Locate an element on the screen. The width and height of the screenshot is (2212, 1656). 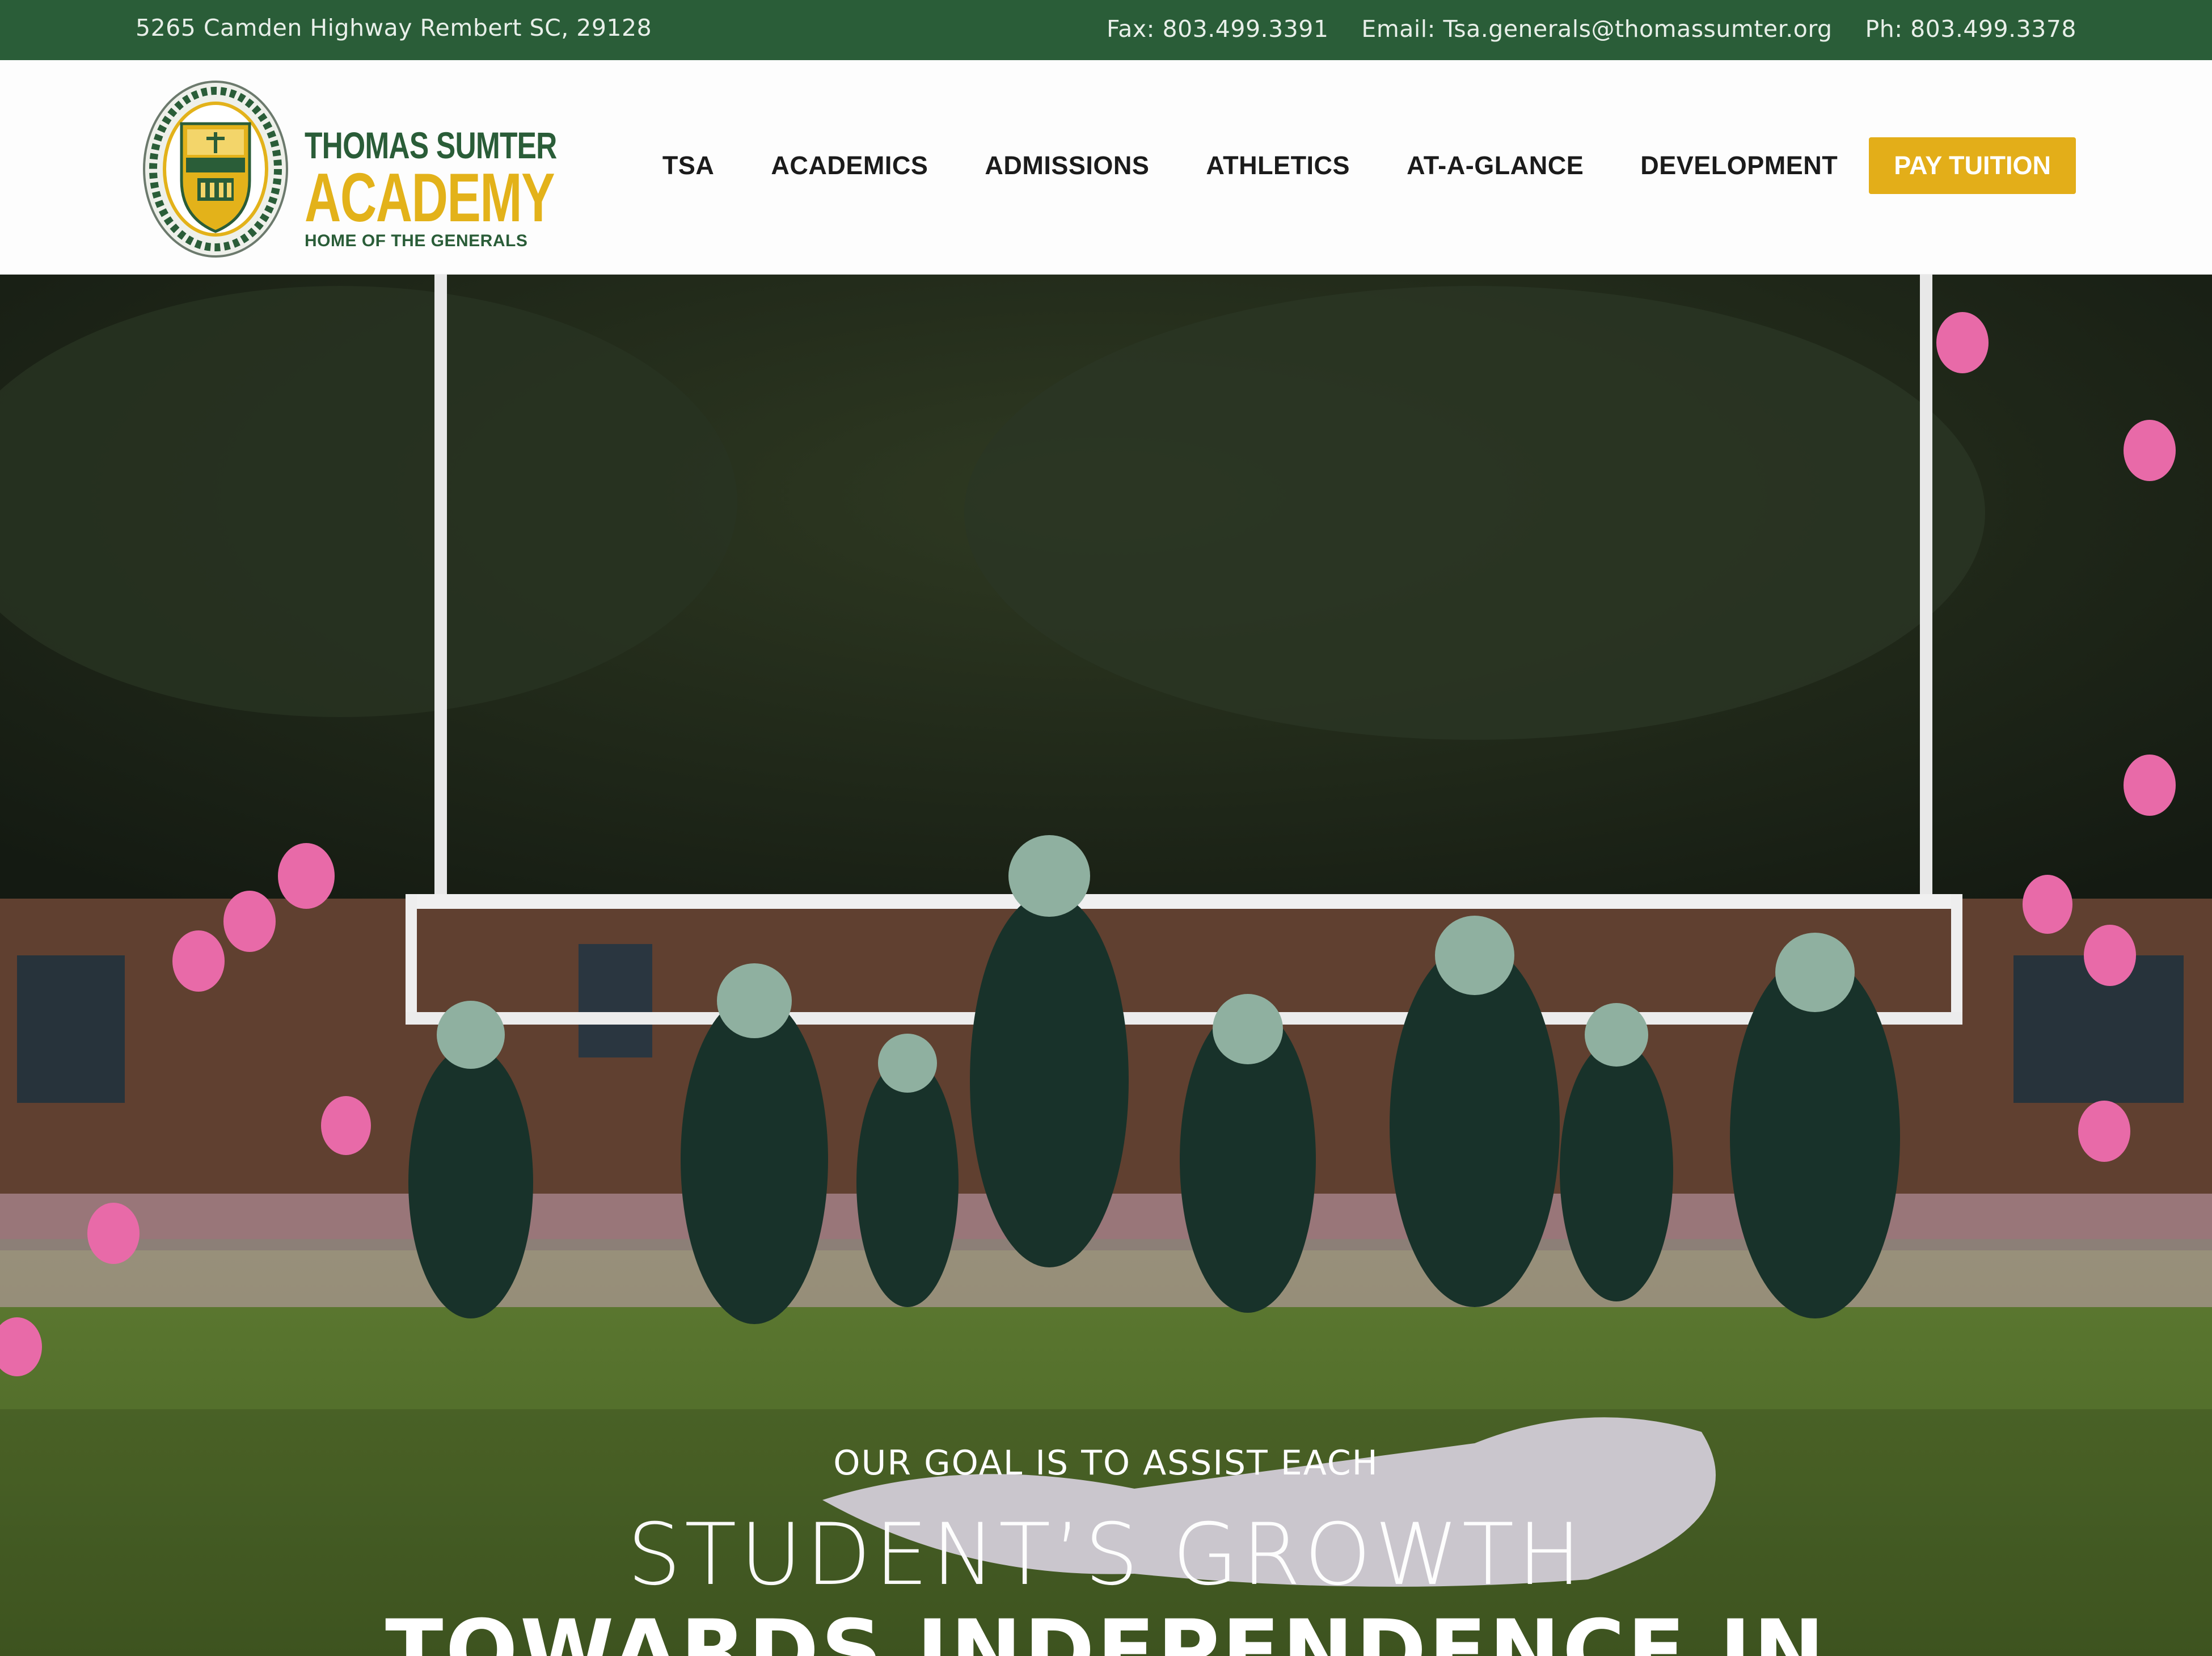
logo-line-2: ACADEMY is located at coordinates (430, 197).